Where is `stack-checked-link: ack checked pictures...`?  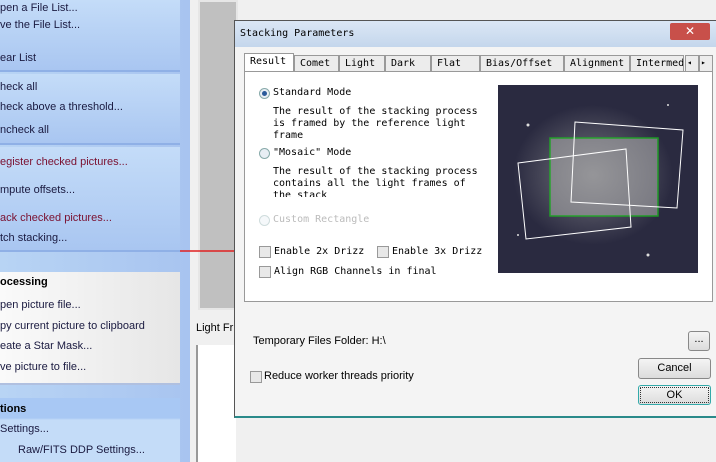 stack-checked-link: ack checked pictures... is located at coordinates (56, 218).